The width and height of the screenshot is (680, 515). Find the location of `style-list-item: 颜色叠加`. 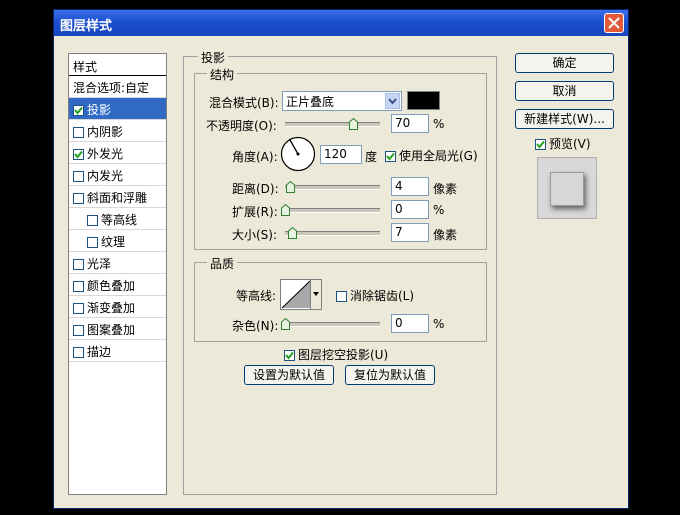

style-list-item: 颜色叠加 is located at coordinates (117, 285).